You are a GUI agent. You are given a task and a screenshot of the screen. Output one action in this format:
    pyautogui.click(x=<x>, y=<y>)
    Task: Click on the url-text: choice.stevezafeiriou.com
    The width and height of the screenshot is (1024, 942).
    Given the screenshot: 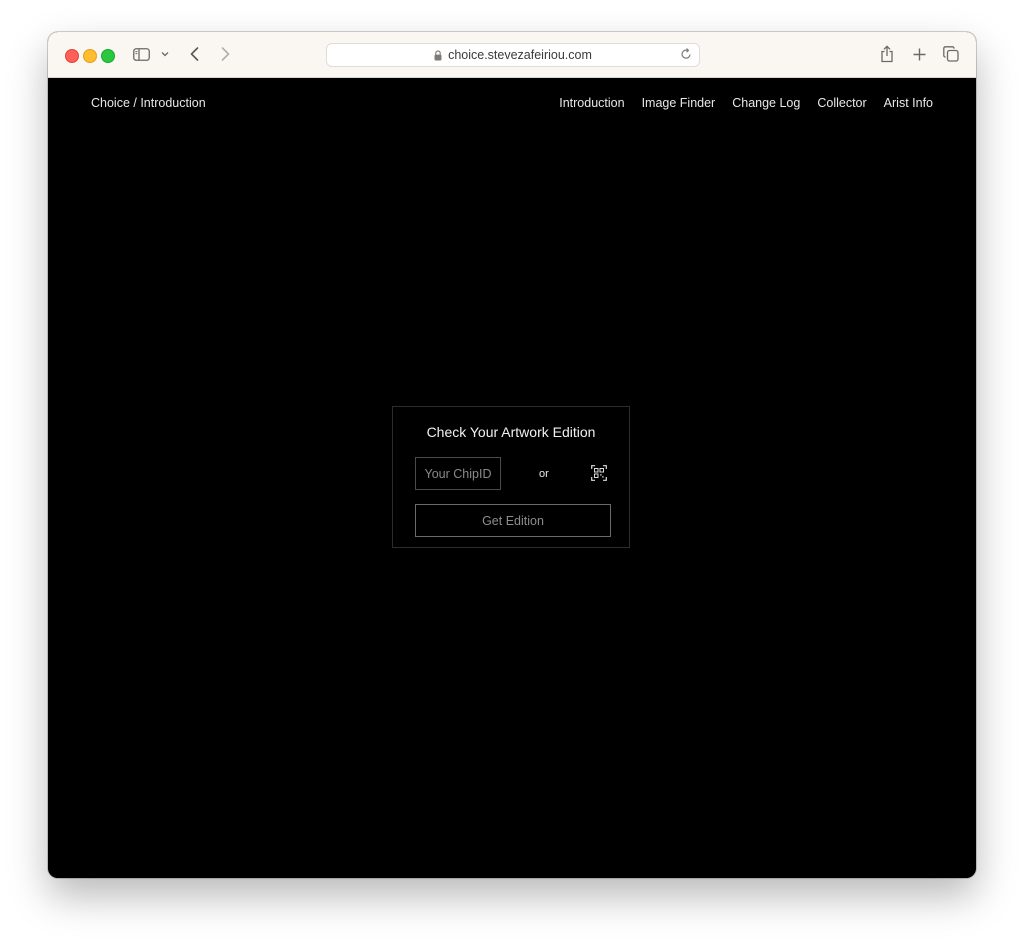 What is the action you would take?
    pyautogui.click(x=520, y=55)
    